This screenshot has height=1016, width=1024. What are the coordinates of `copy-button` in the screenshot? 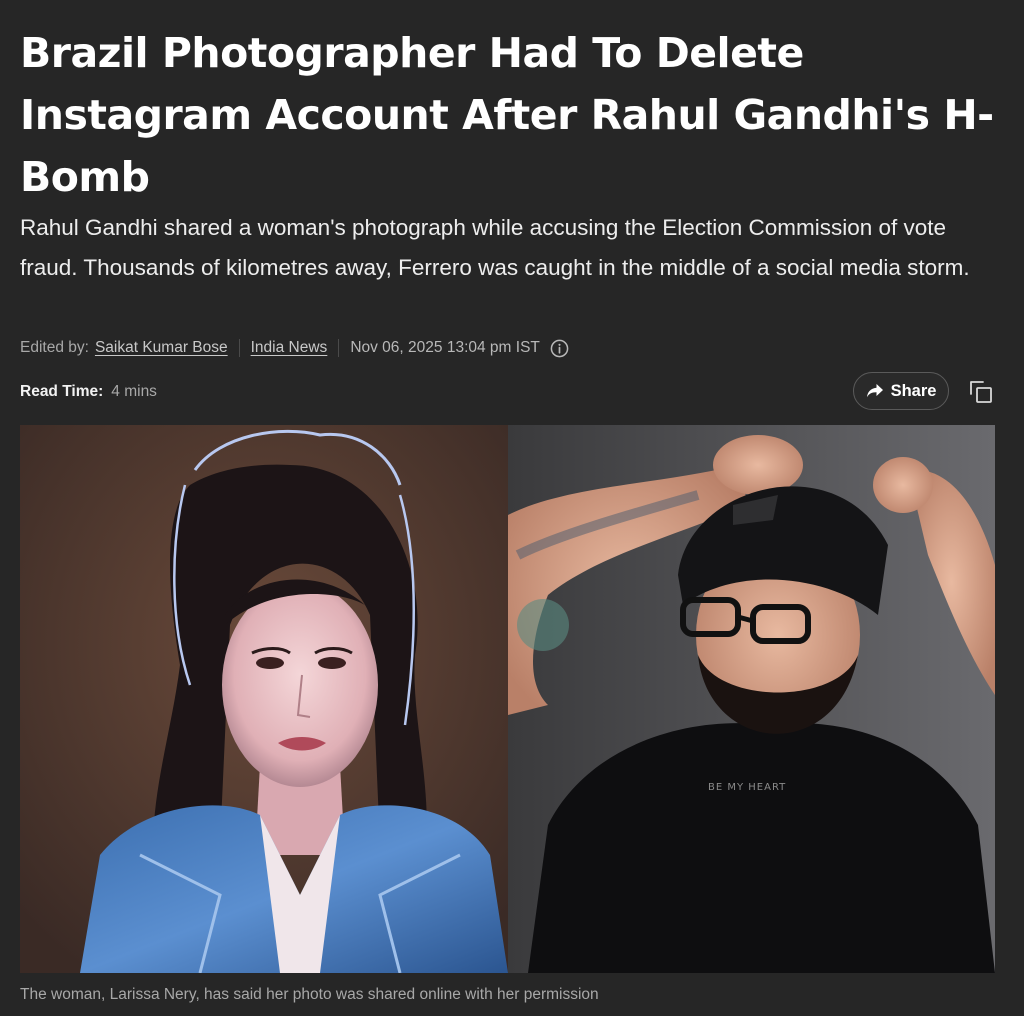 It's located at (981, 392).